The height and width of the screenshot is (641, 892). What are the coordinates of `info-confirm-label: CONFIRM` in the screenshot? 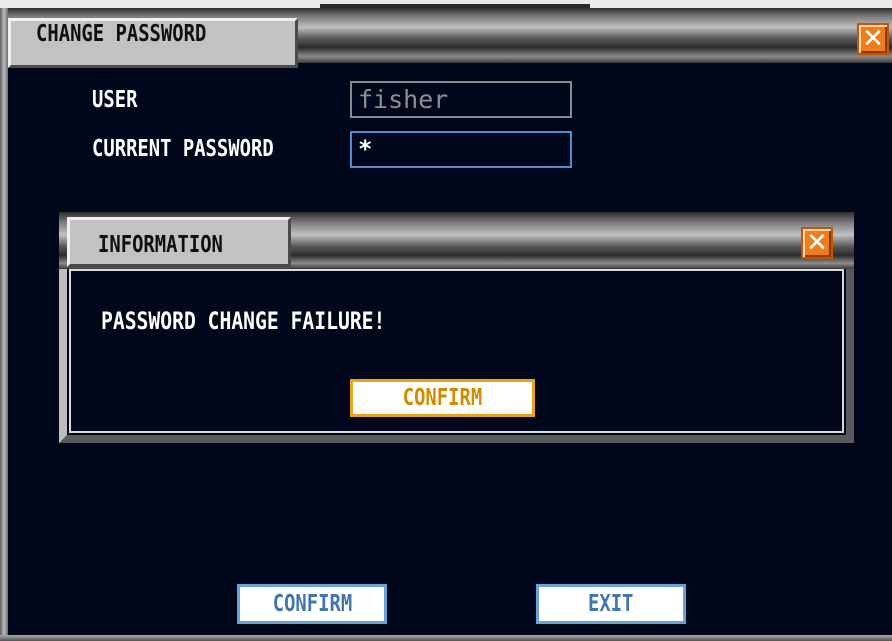 It's located at (442, 398).